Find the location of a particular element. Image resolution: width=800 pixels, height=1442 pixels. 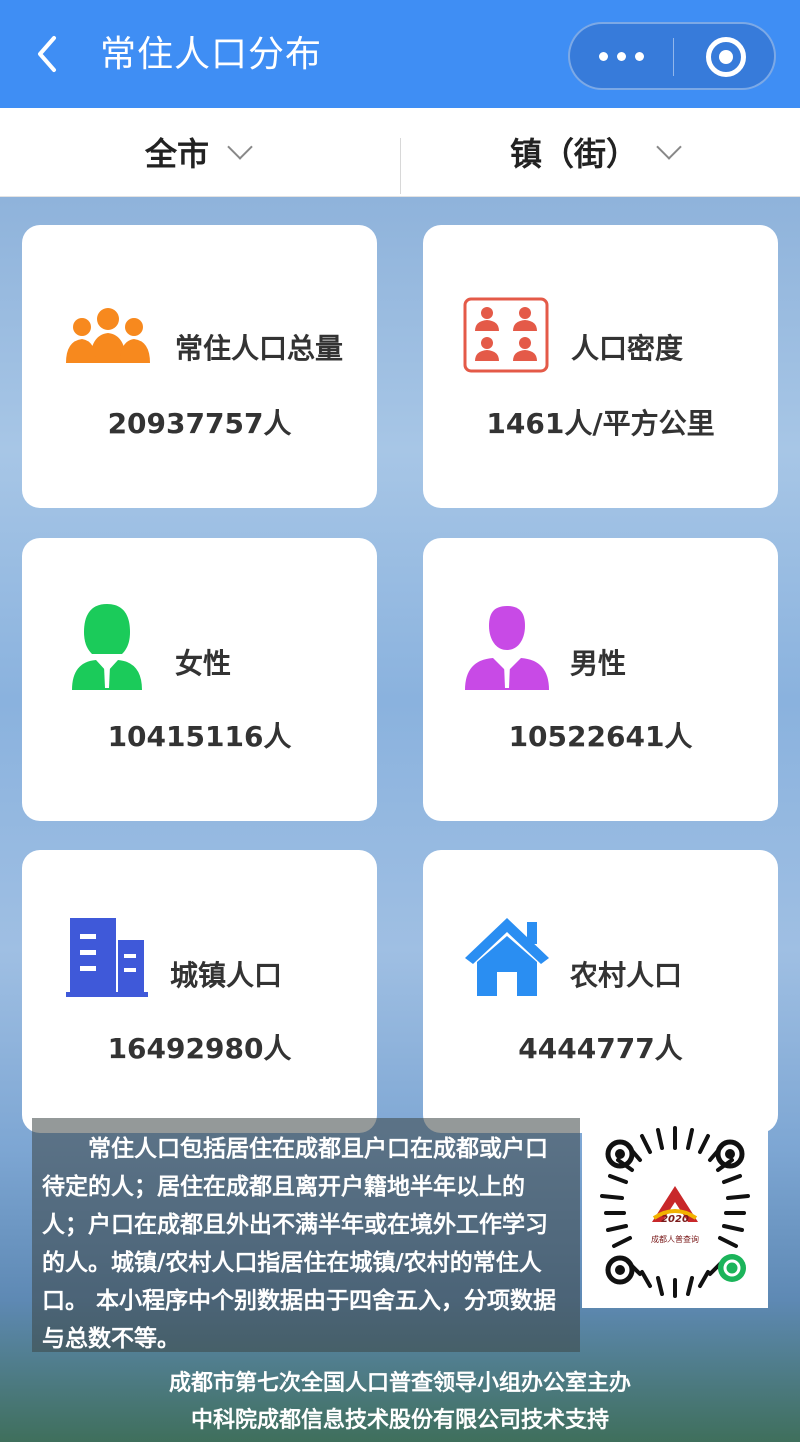

building-icon is located at coordinates (107, 957).